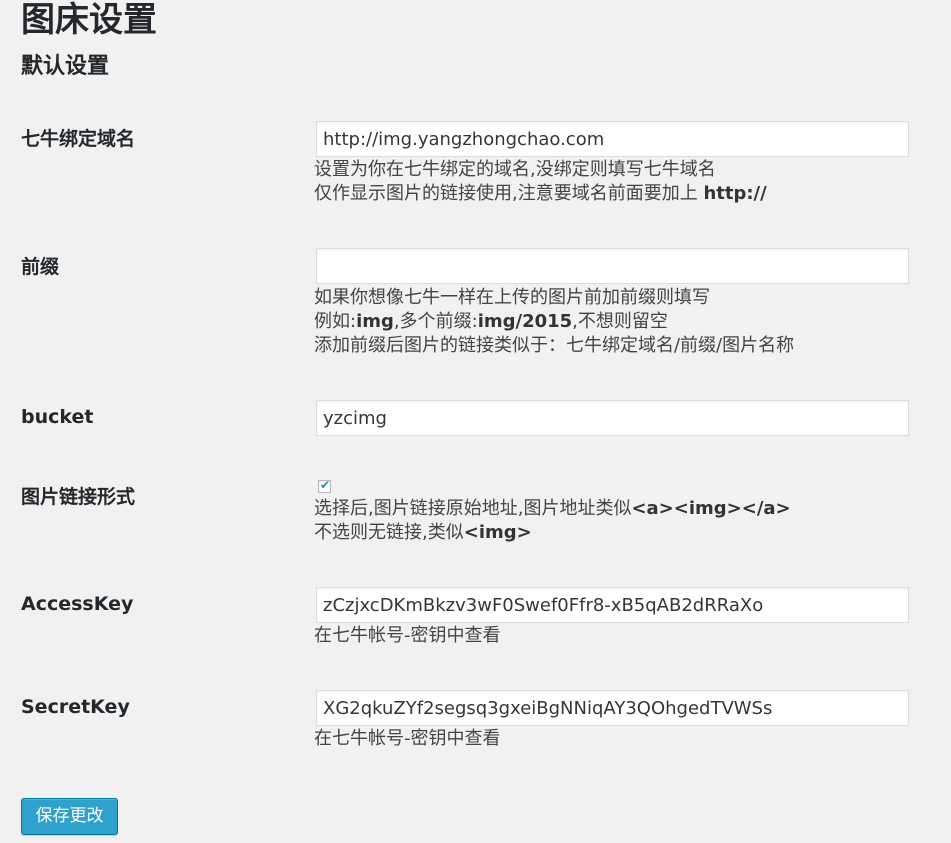 This screenshot has height=843, width=951. Describe the element at coordinates (40, 267) in the screenshot. I see `prefix-label: 前缀` at that location.